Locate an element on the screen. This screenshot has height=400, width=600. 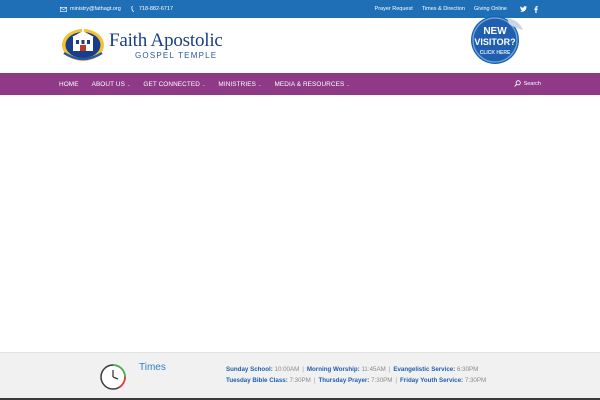
facebook-icon is located at coordinates (536, 9).